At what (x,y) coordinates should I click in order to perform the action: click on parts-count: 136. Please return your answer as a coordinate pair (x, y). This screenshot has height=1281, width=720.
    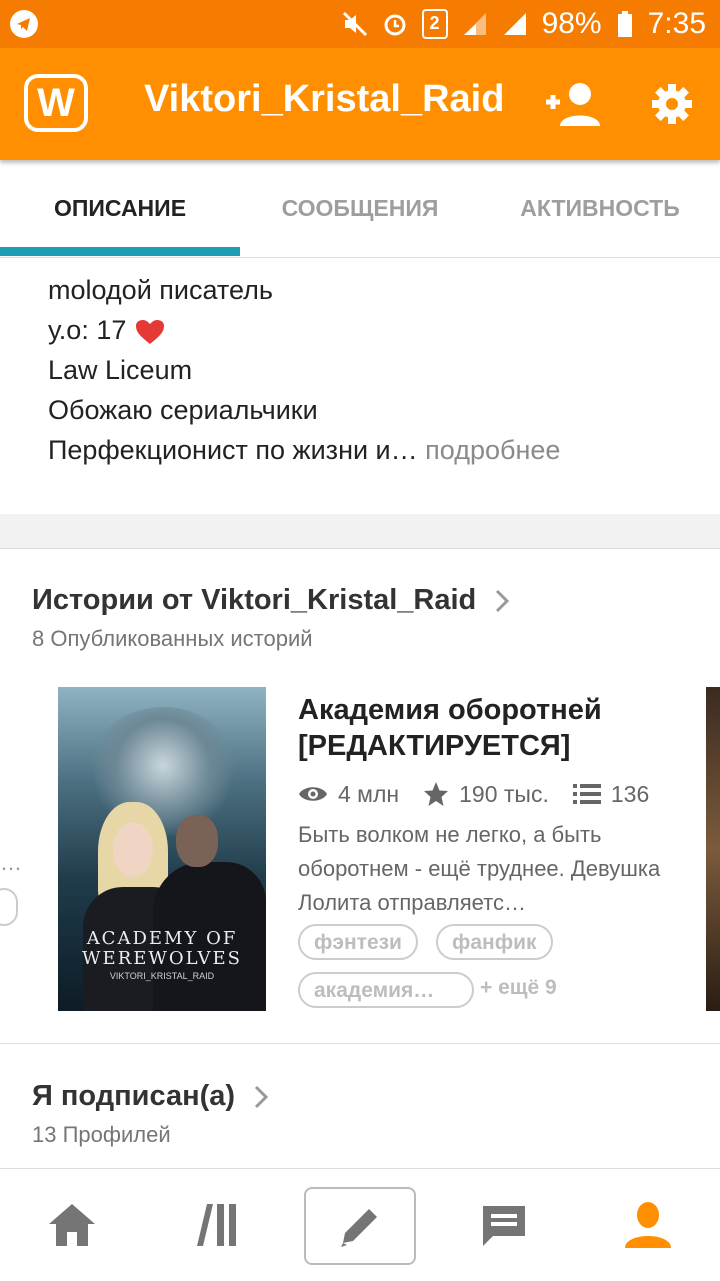
    Looking at the image, I should click on (630, 793).